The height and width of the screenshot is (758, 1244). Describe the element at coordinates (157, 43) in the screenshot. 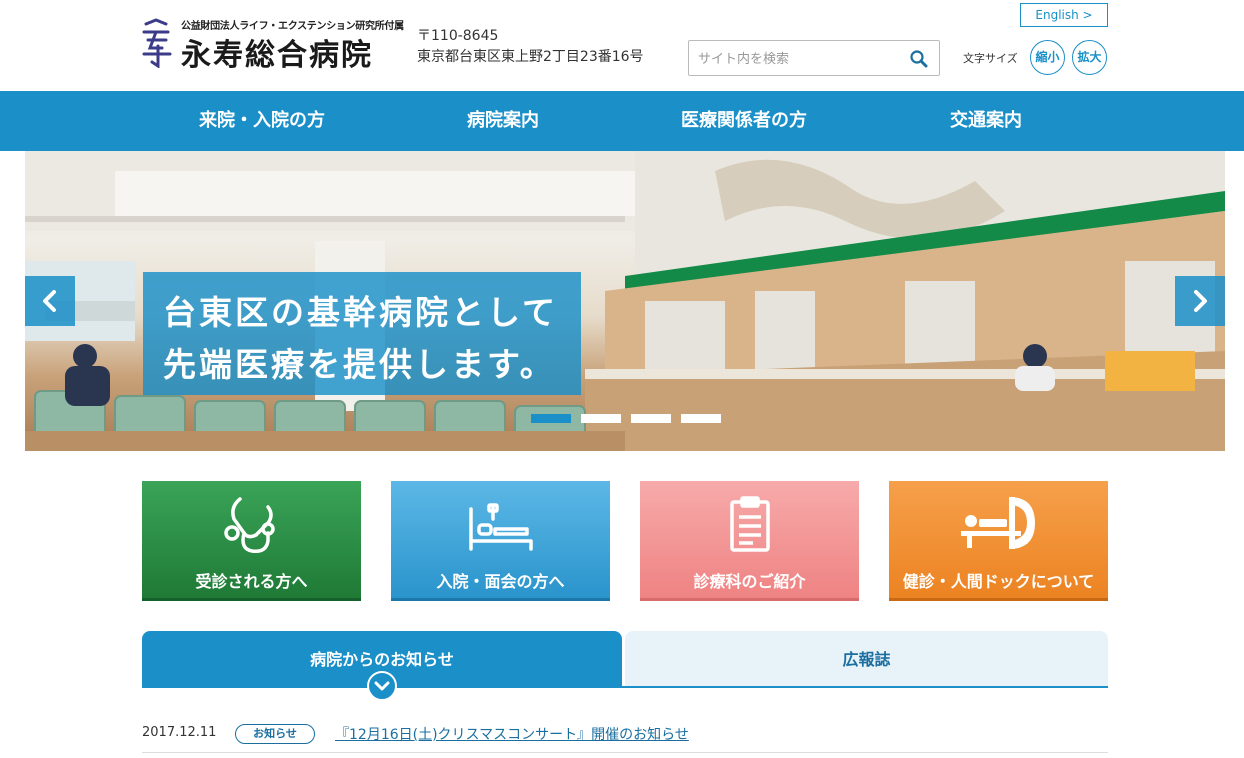

I see `hospital-logo-icon` at that location.